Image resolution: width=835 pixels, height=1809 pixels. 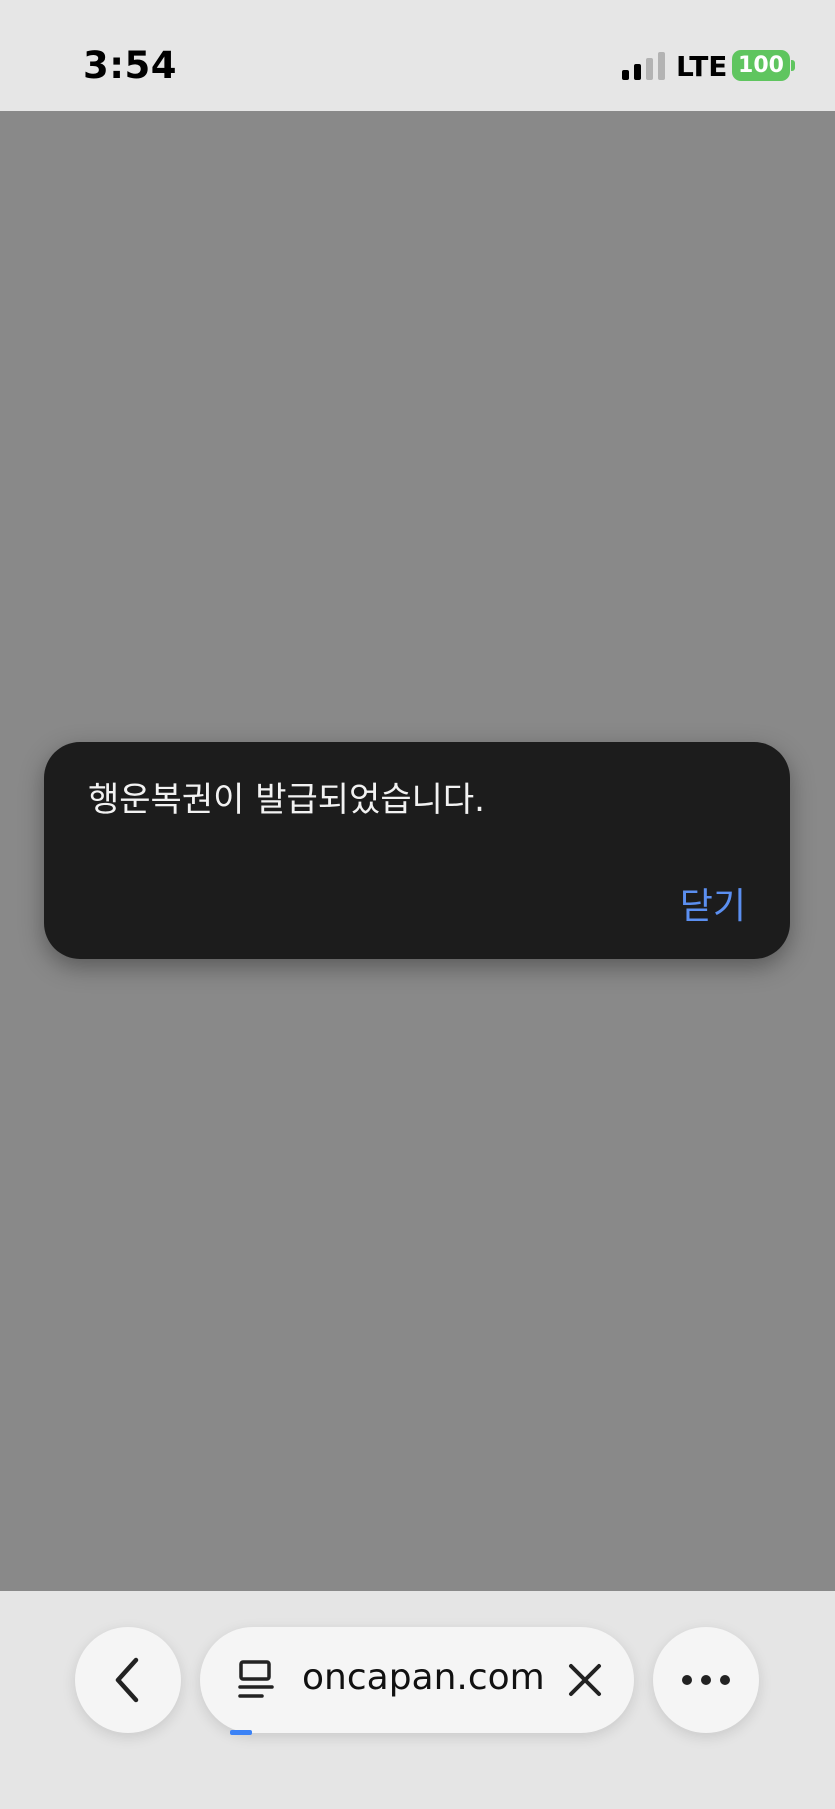 I want to click on address-bar: oncapan.com, so click(x=417, y=1680).